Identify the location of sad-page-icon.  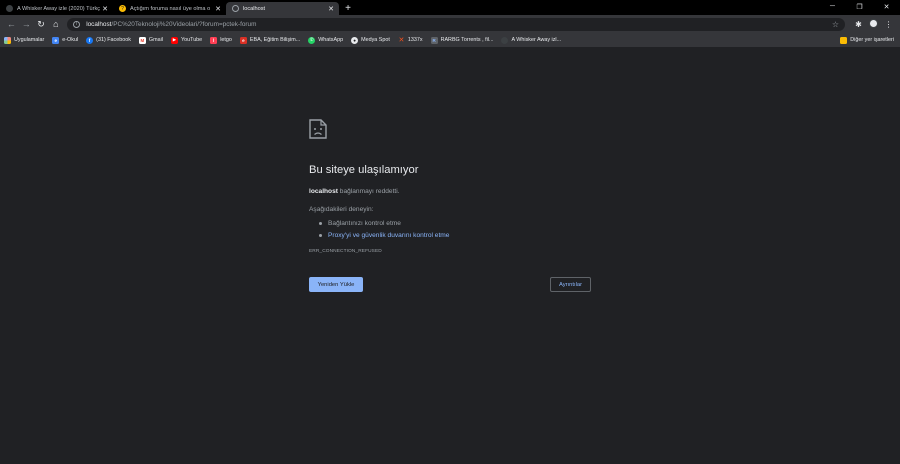
(318, 129).